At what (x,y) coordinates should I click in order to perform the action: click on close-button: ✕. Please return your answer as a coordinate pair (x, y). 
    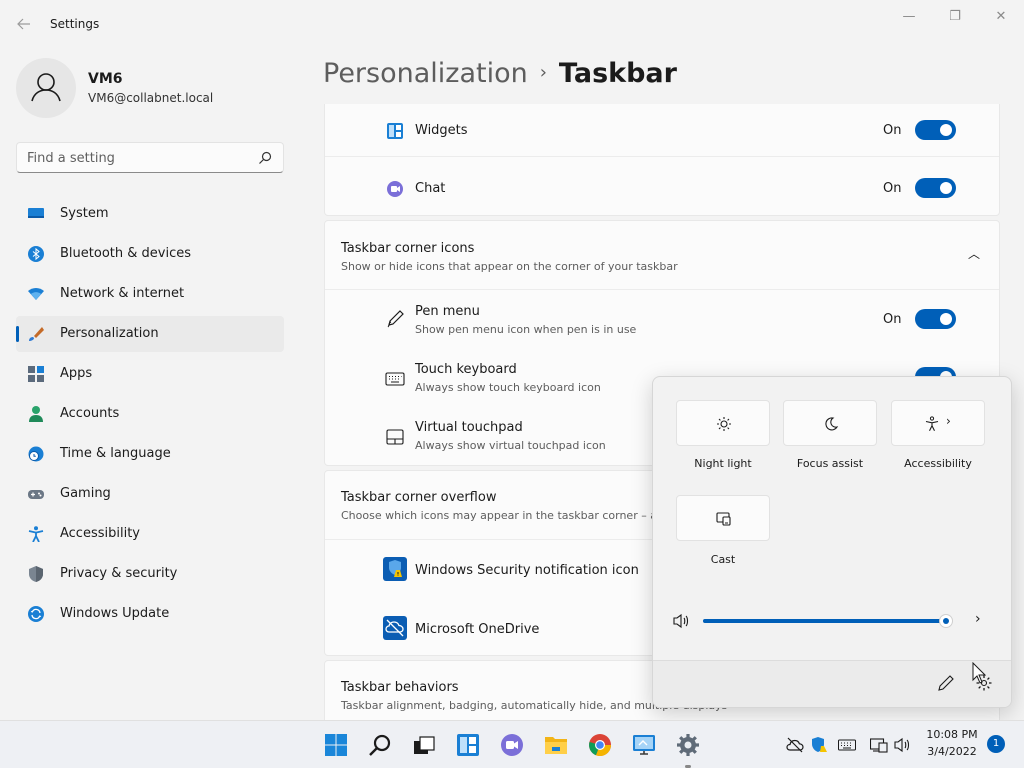
    Looking at the image, I should click on (1001, 18).